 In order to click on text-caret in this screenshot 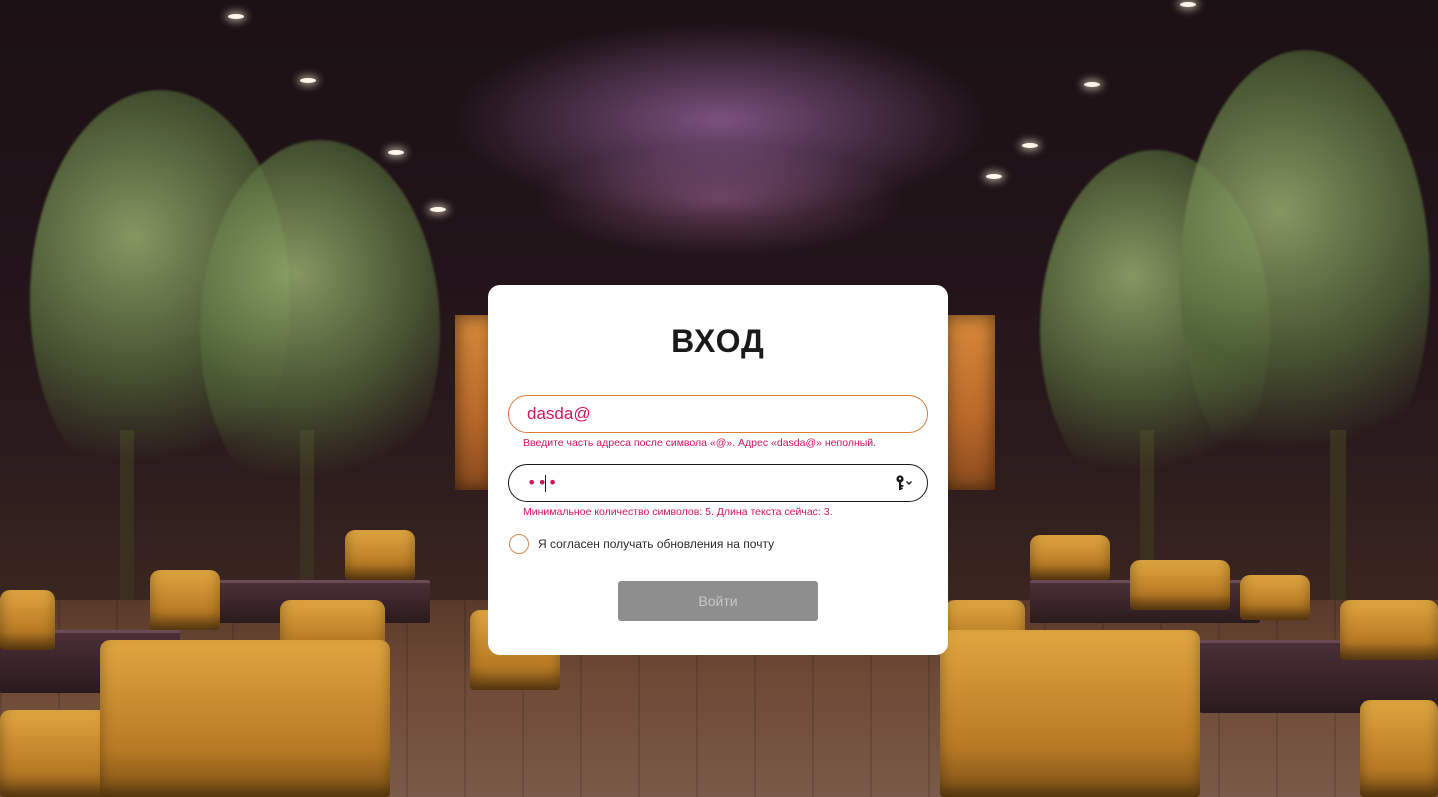, I will do `click(545, 483)`.